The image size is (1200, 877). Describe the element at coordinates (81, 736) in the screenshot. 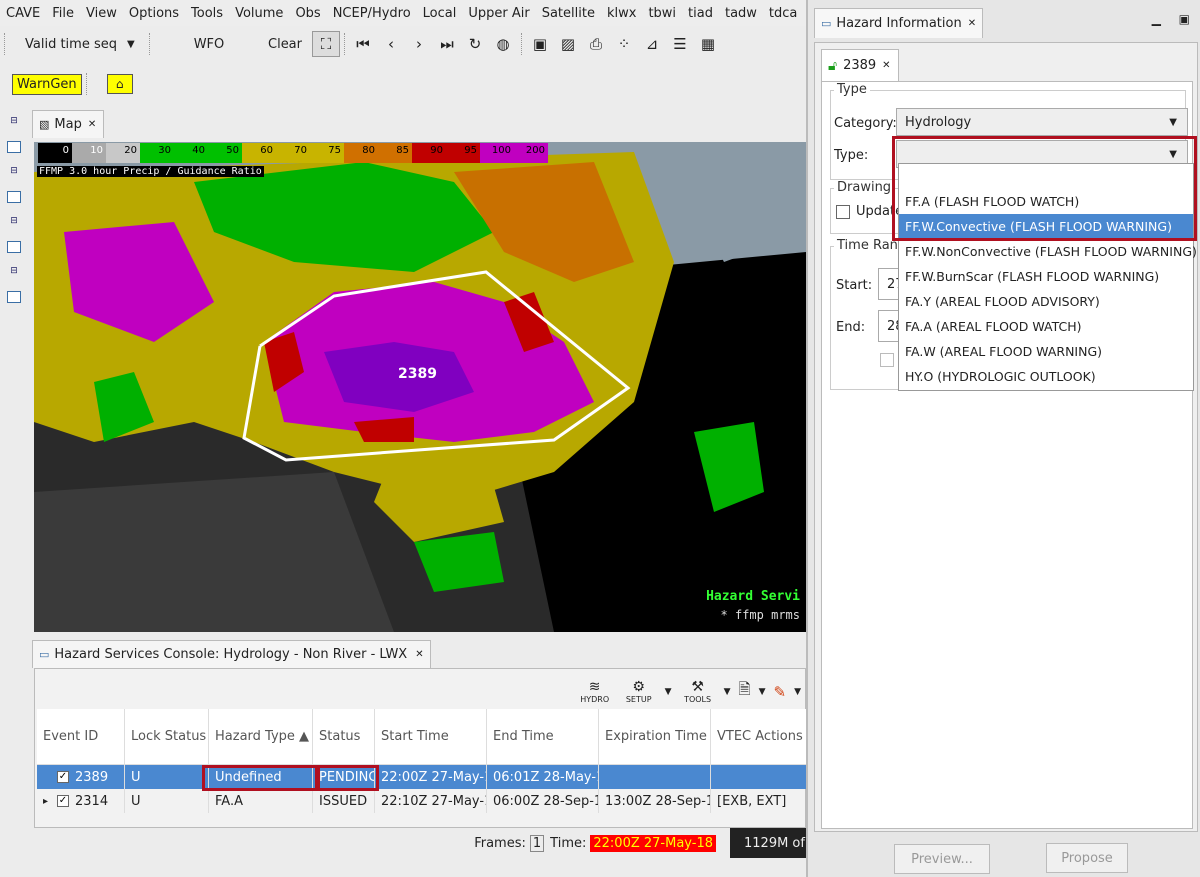

I see `column-header: Event ID` at that location.